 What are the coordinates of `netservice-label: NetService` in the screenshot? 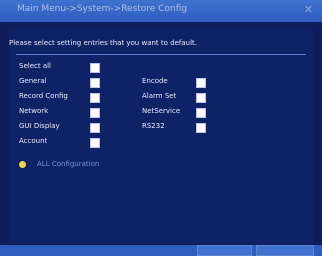 It's located at (161, 111).